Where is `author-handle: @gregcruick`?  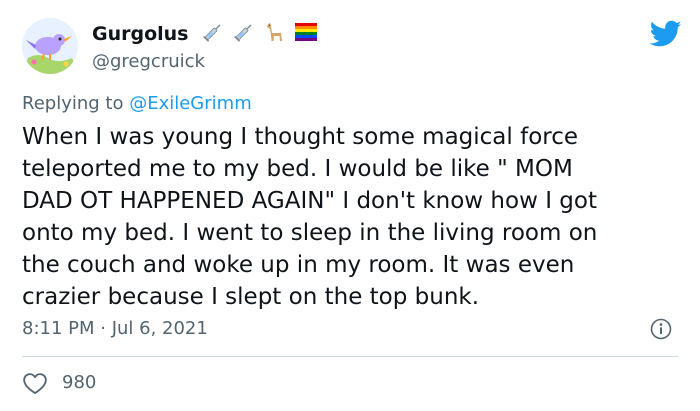 author-handle: @gregcruick is located at coordinates (206, 62).